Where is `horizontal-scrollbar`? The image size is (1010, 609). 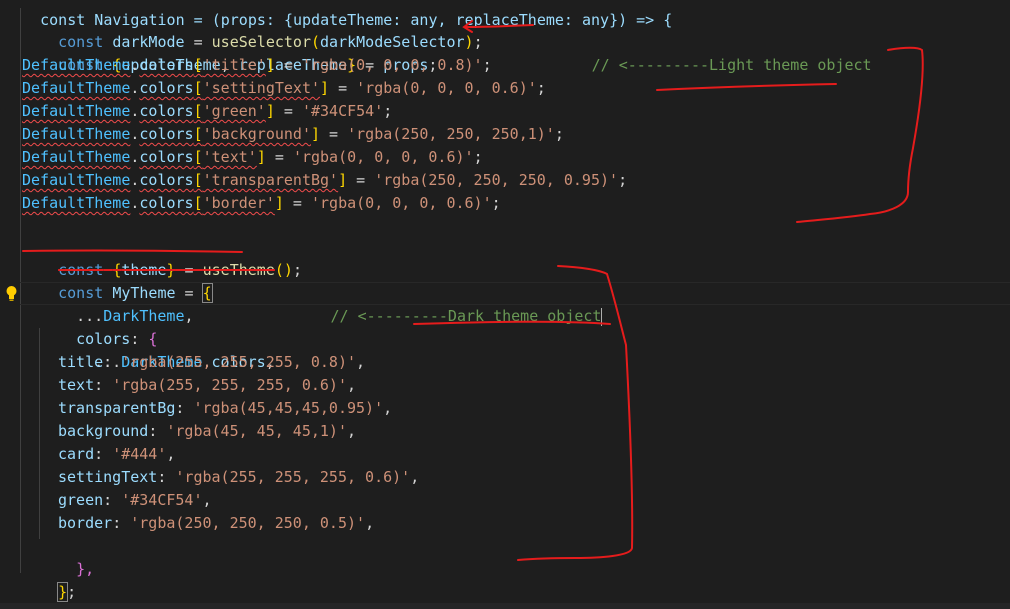 horizontal-scrollbar is located at coordinates (505, 606).